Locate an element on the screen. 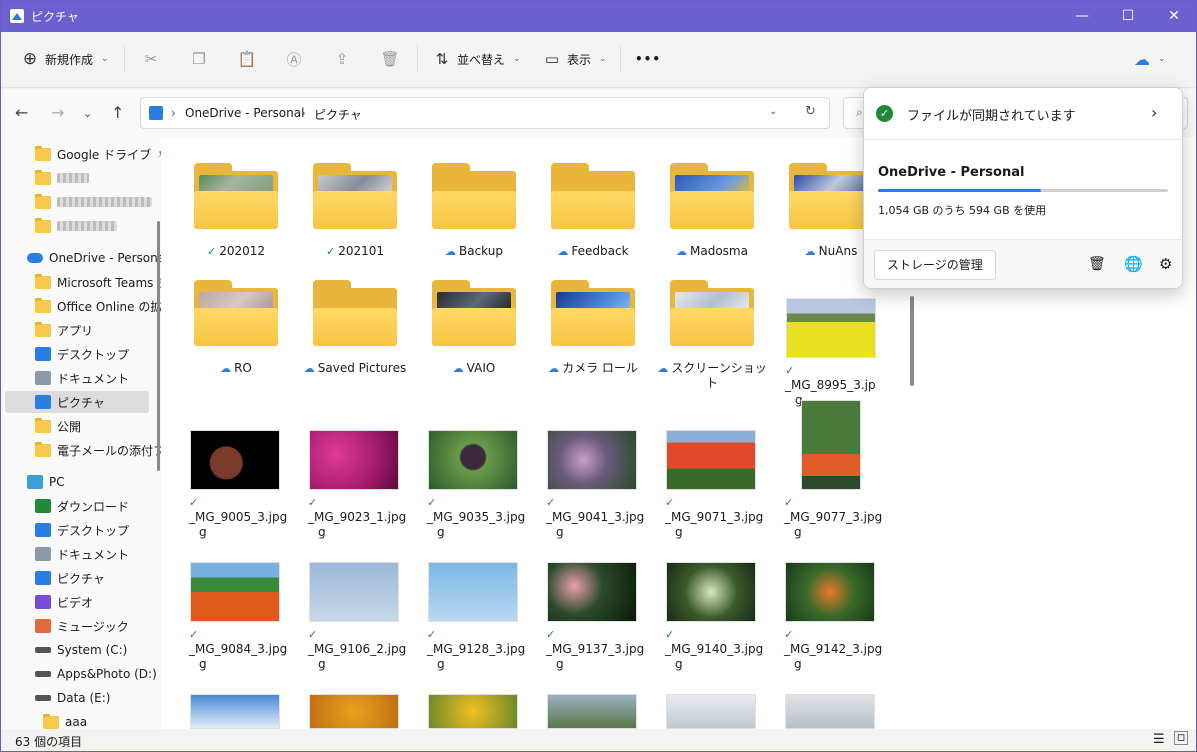 The width and height of the screenshot is (1197, 752). sidebar-item: Data (E:) is located at coordinates (72, 698).